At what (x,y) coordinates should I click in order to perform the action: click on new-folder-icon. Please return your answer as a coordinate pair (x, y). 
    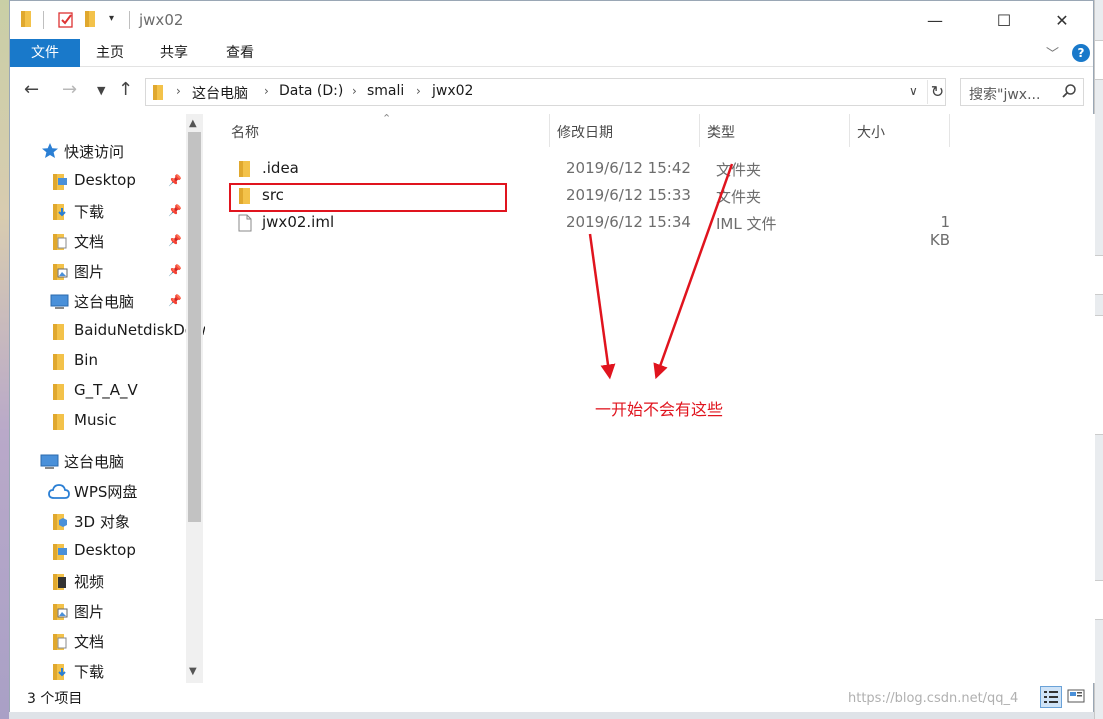
    Looking at the image, I should click on (91, 20).